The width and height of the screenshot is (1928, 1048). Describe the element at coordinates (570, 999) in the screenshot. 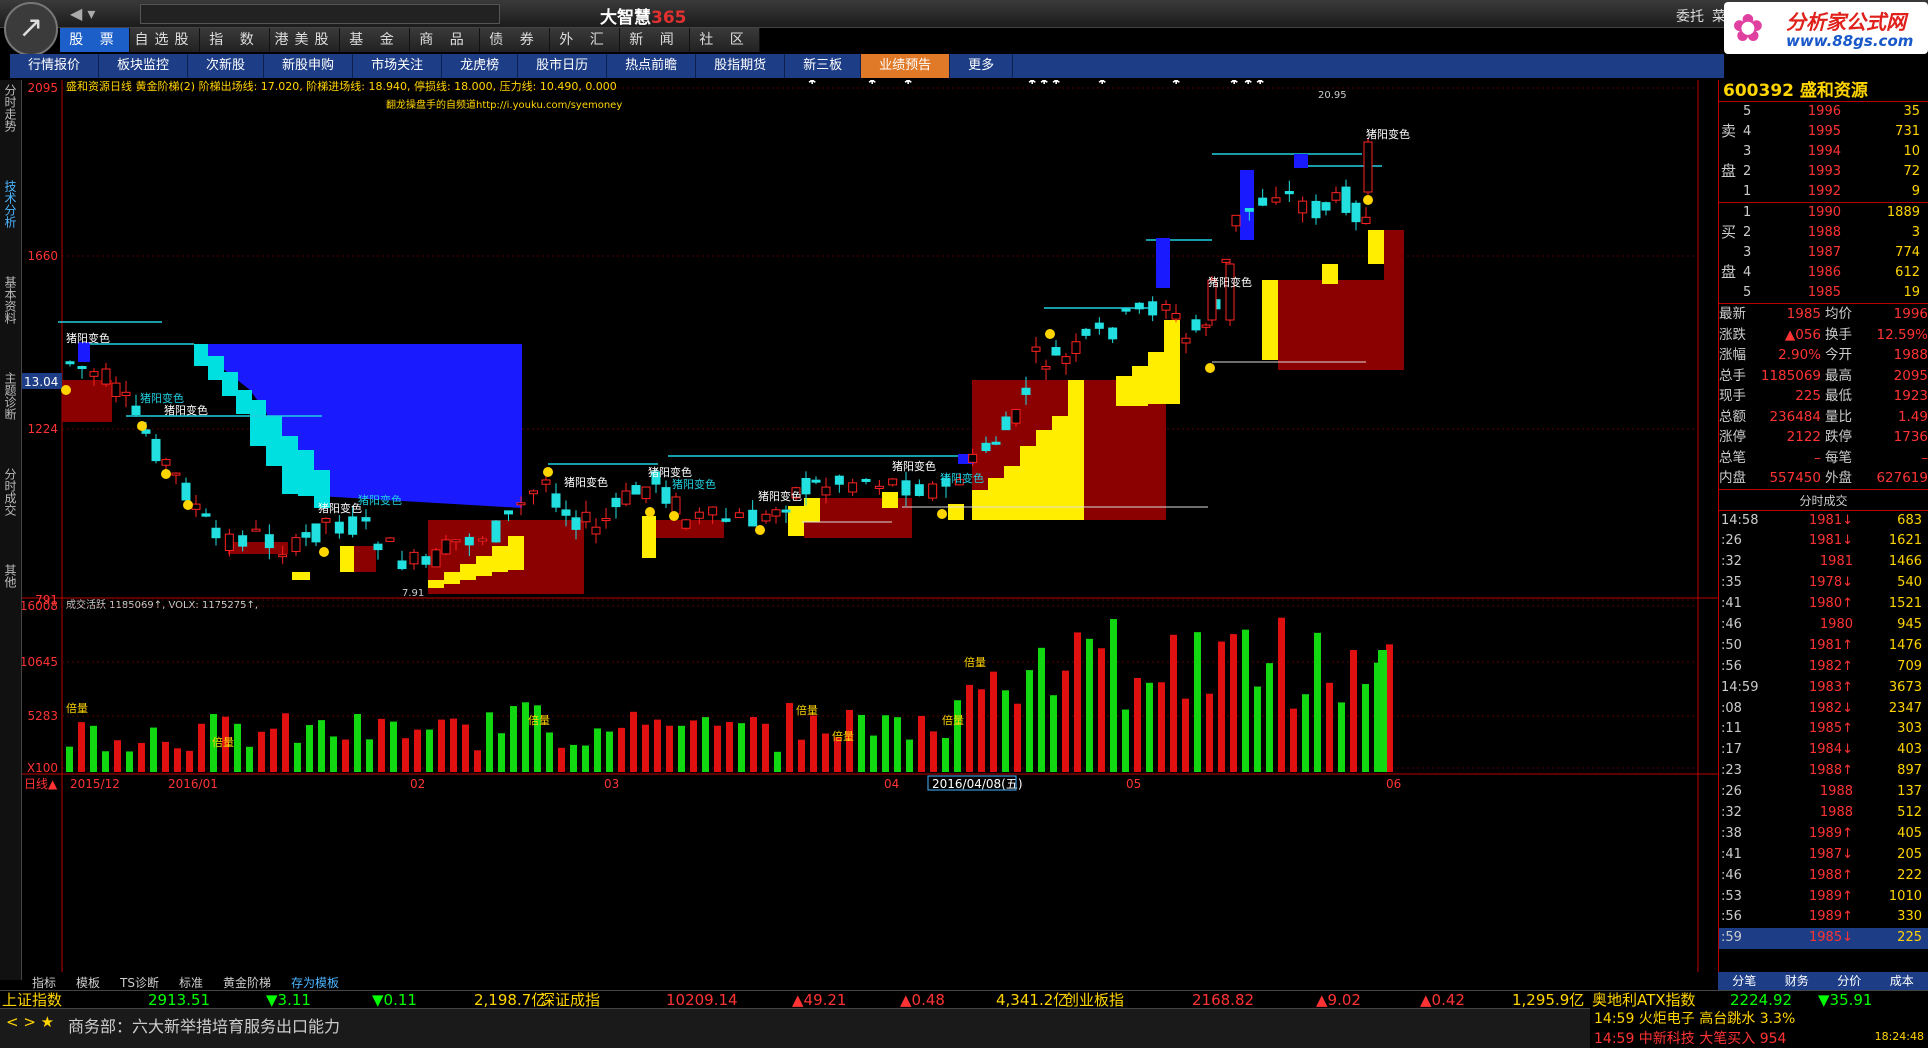

I see `sz-index-name: 深证成指` at that location.